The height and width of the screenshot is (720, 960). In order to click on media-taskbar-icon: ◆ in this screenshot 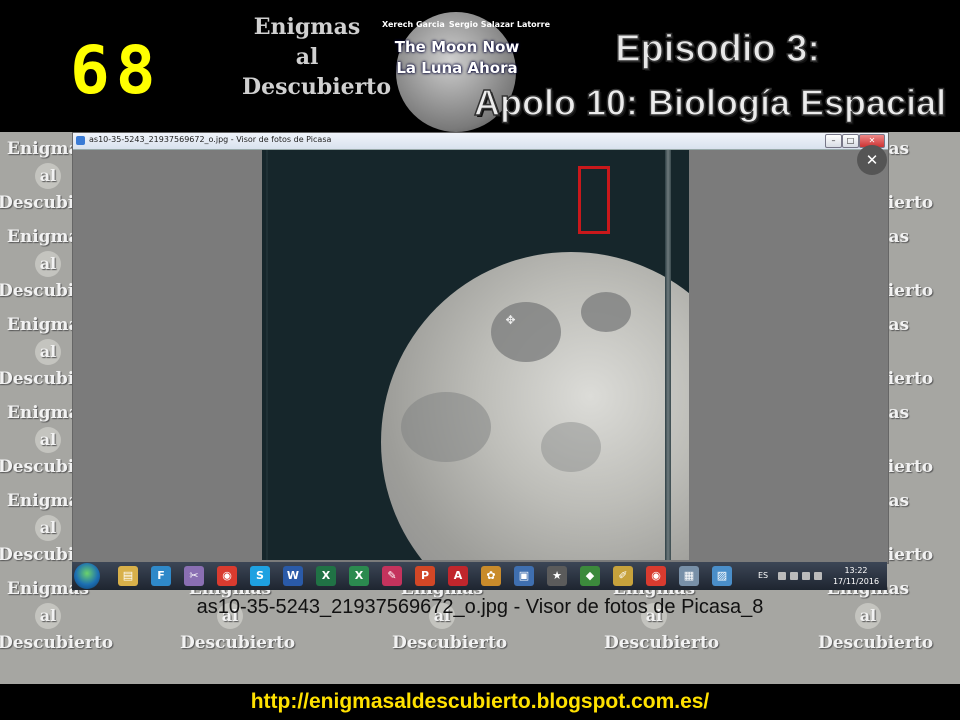, I will do `click(590, 576)`.